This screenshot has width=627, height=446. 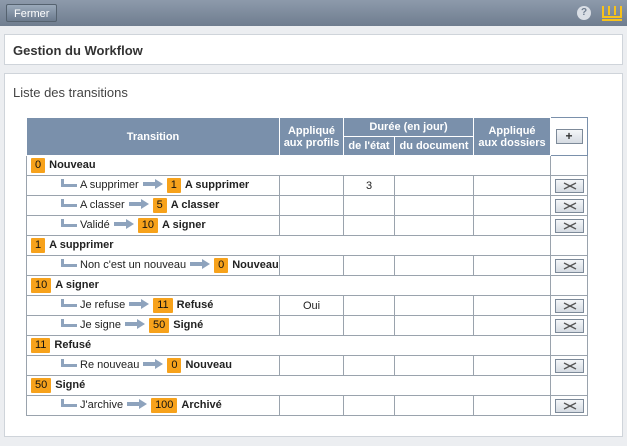 I want to click on transition-label: Re nouveau, so click(x=109, y=365).